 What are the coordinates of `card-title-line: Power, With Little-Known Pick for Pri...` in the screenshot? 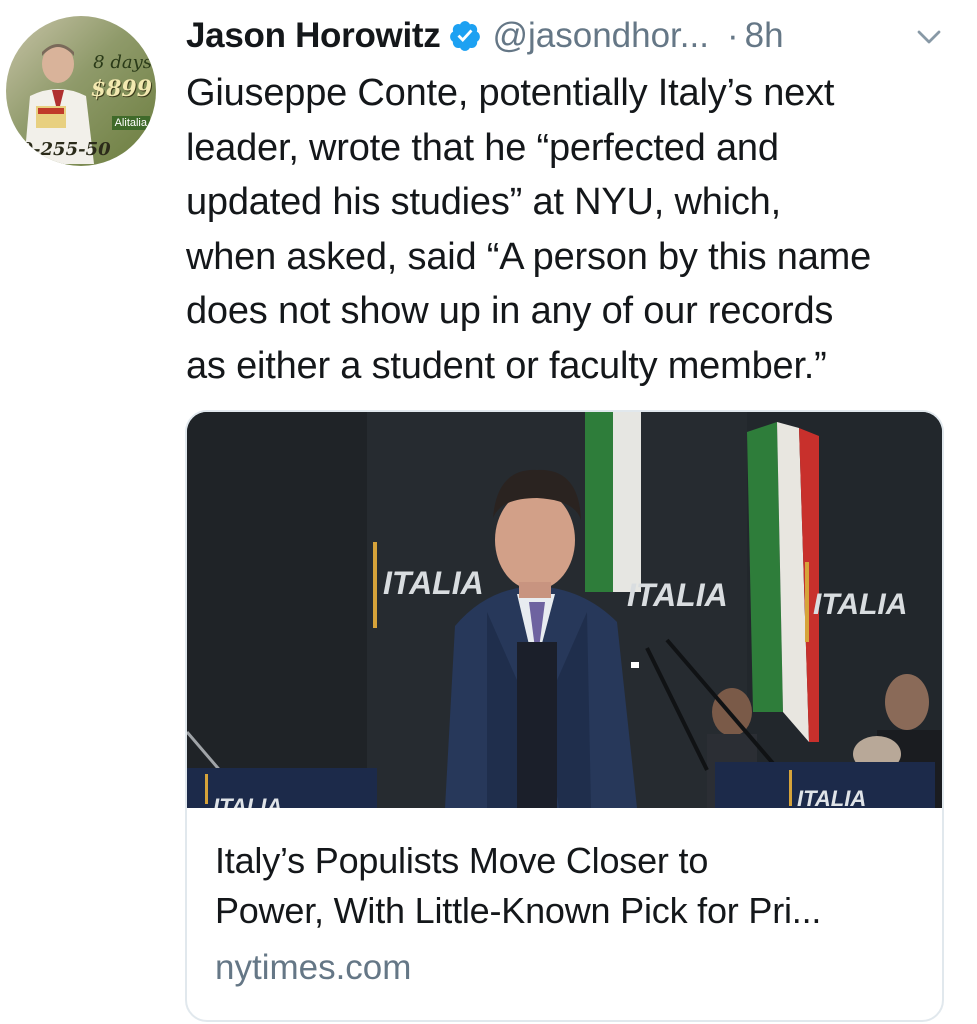 It's located at (518, 910).